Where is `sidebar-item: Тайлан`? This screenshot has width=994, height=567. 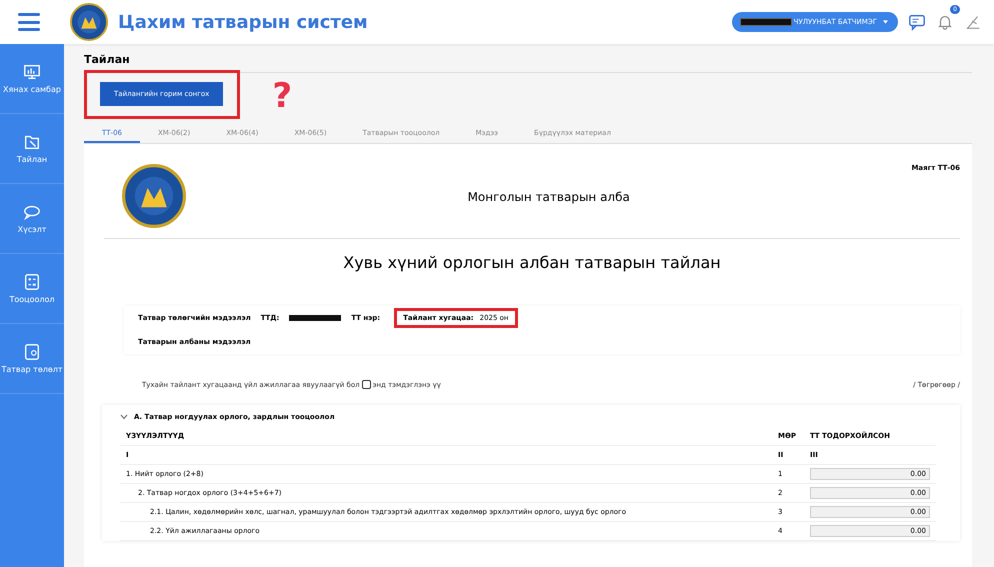 sidebar-item: Тайлан is located at coordinates (32, 149).